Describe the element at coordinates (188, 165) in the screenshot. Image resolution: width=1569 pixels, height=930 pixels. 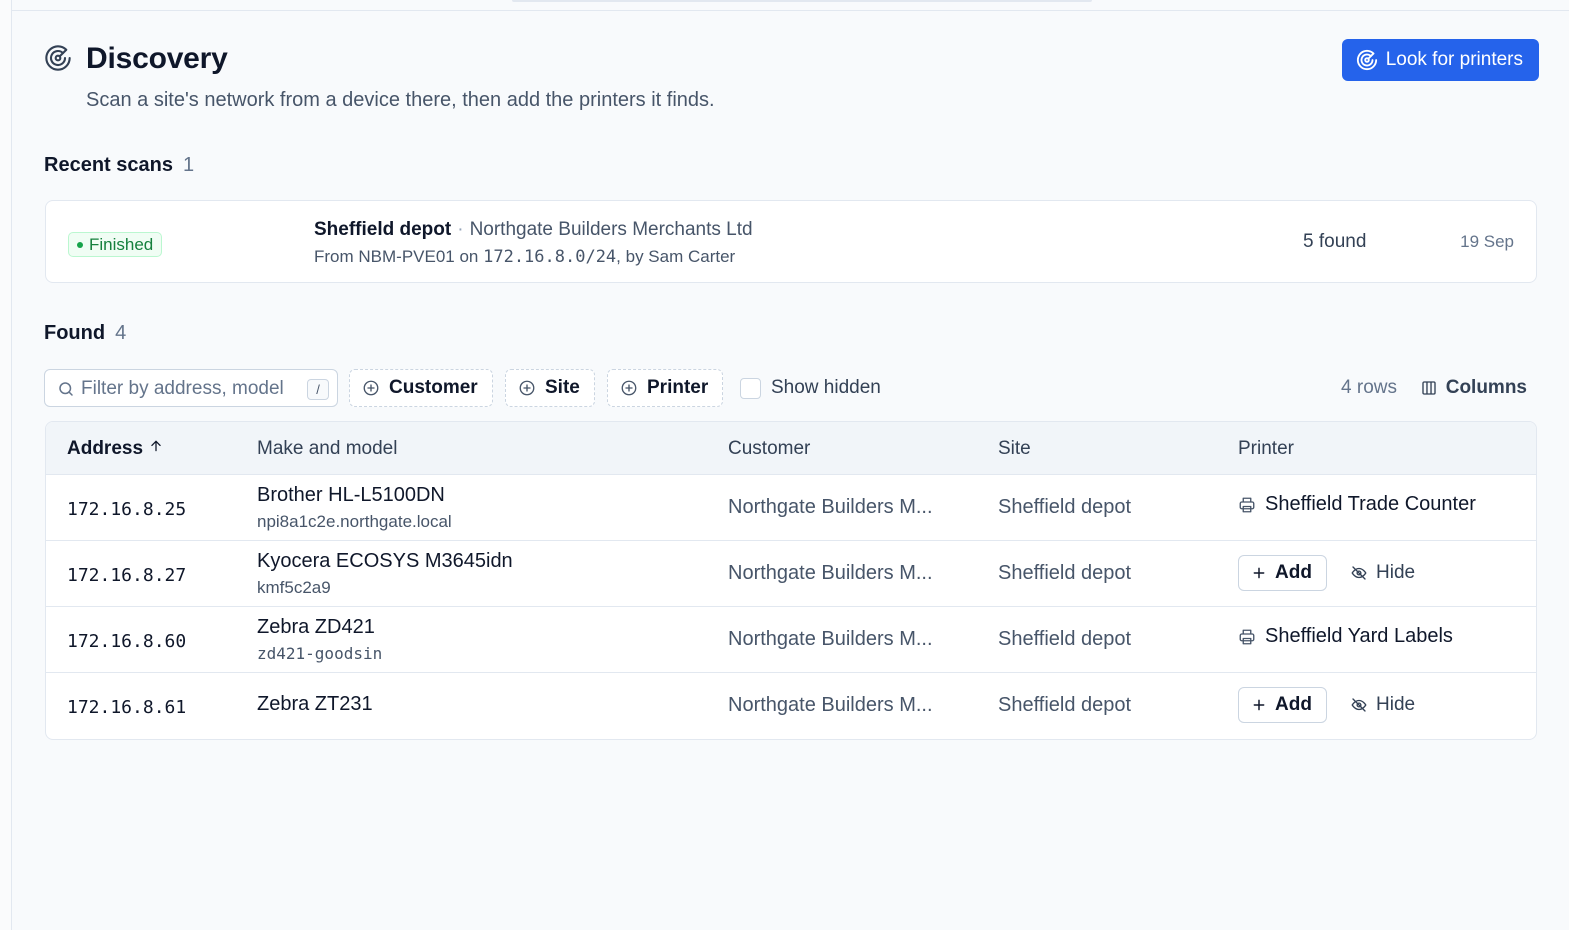
I see `recent-scans-count: 1` at that location.